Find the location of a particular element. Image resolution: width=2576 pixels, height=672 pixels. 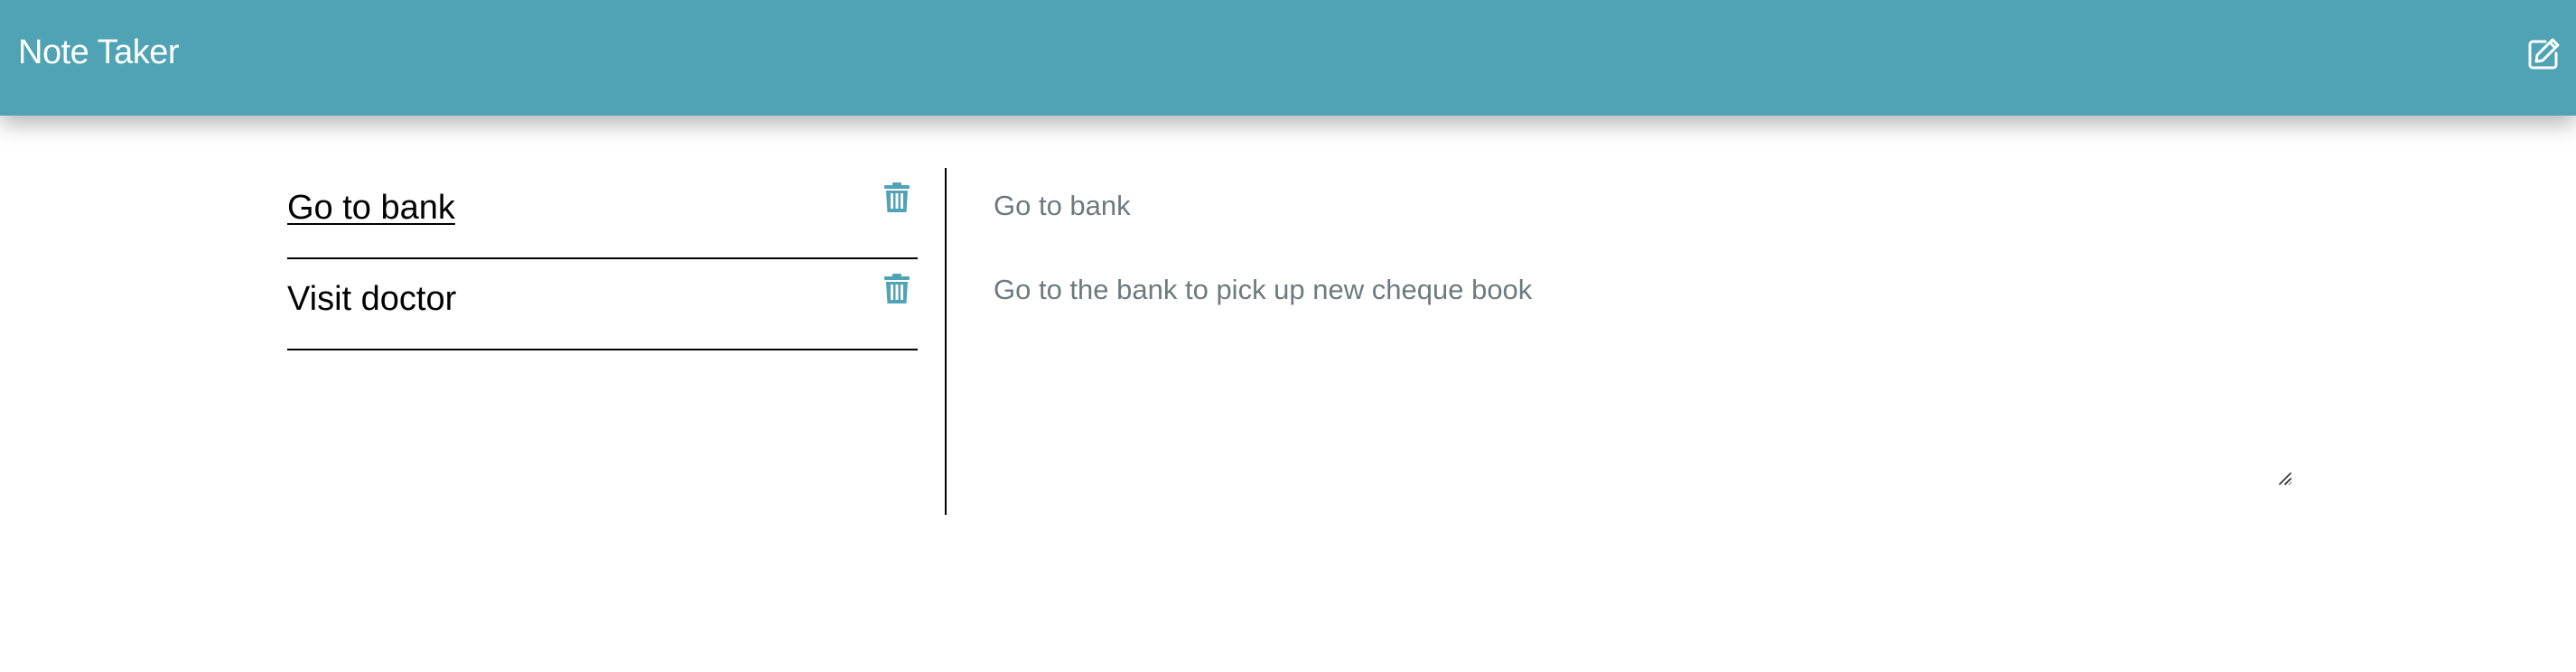

note-title-link: Go to bank is located at coordinates (371, 207).